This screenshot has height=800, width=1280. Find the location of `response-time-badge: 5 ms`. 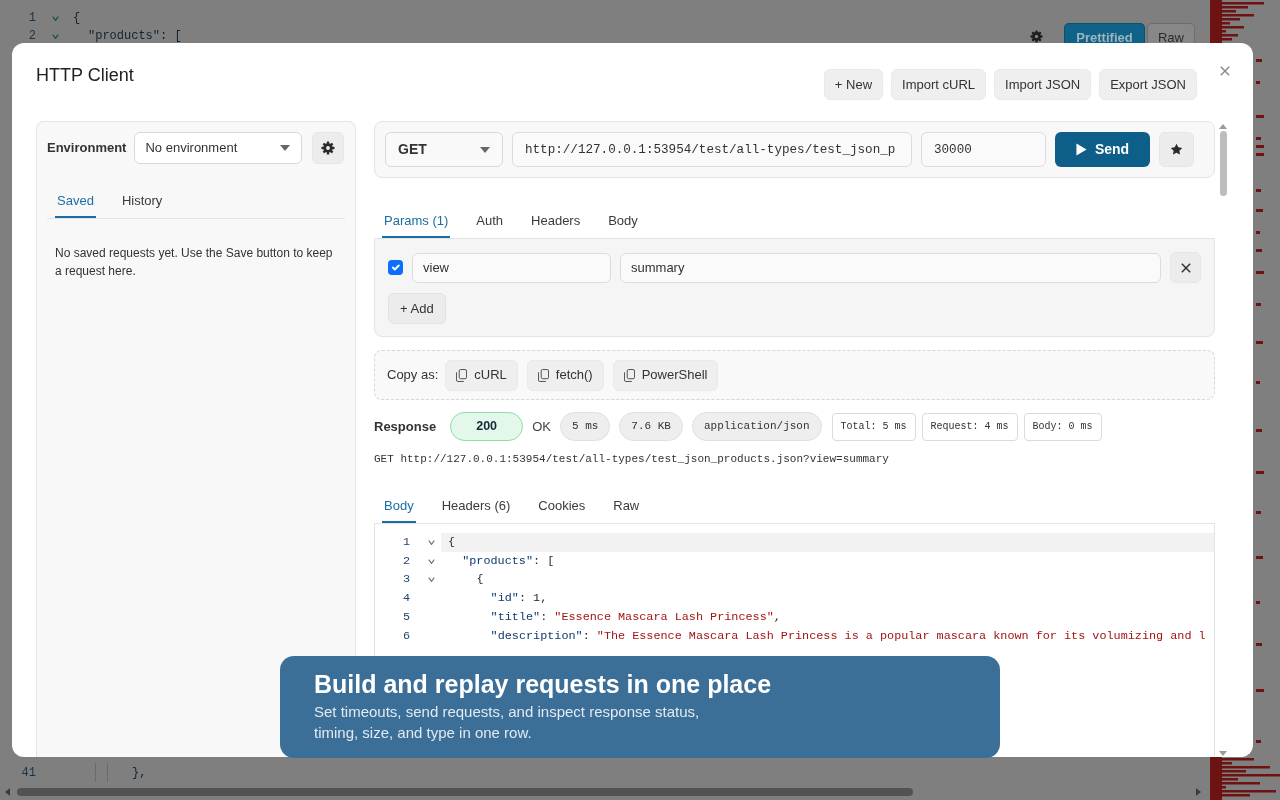

response-time-badge: 5 ms is located at coordinates (585, 426).